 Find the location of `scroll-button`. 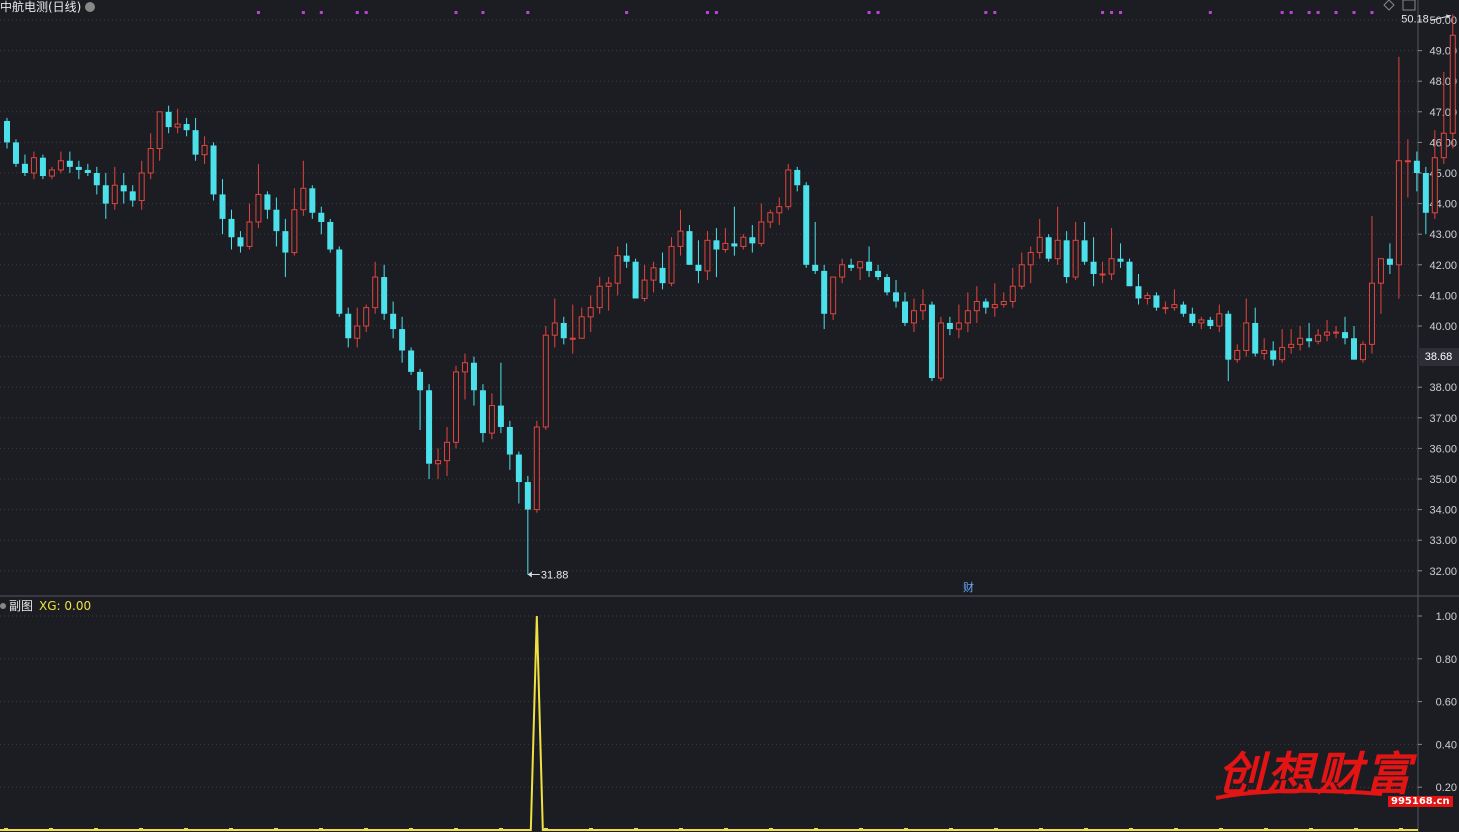

scroll-button is located at coordinates (1409, 5).